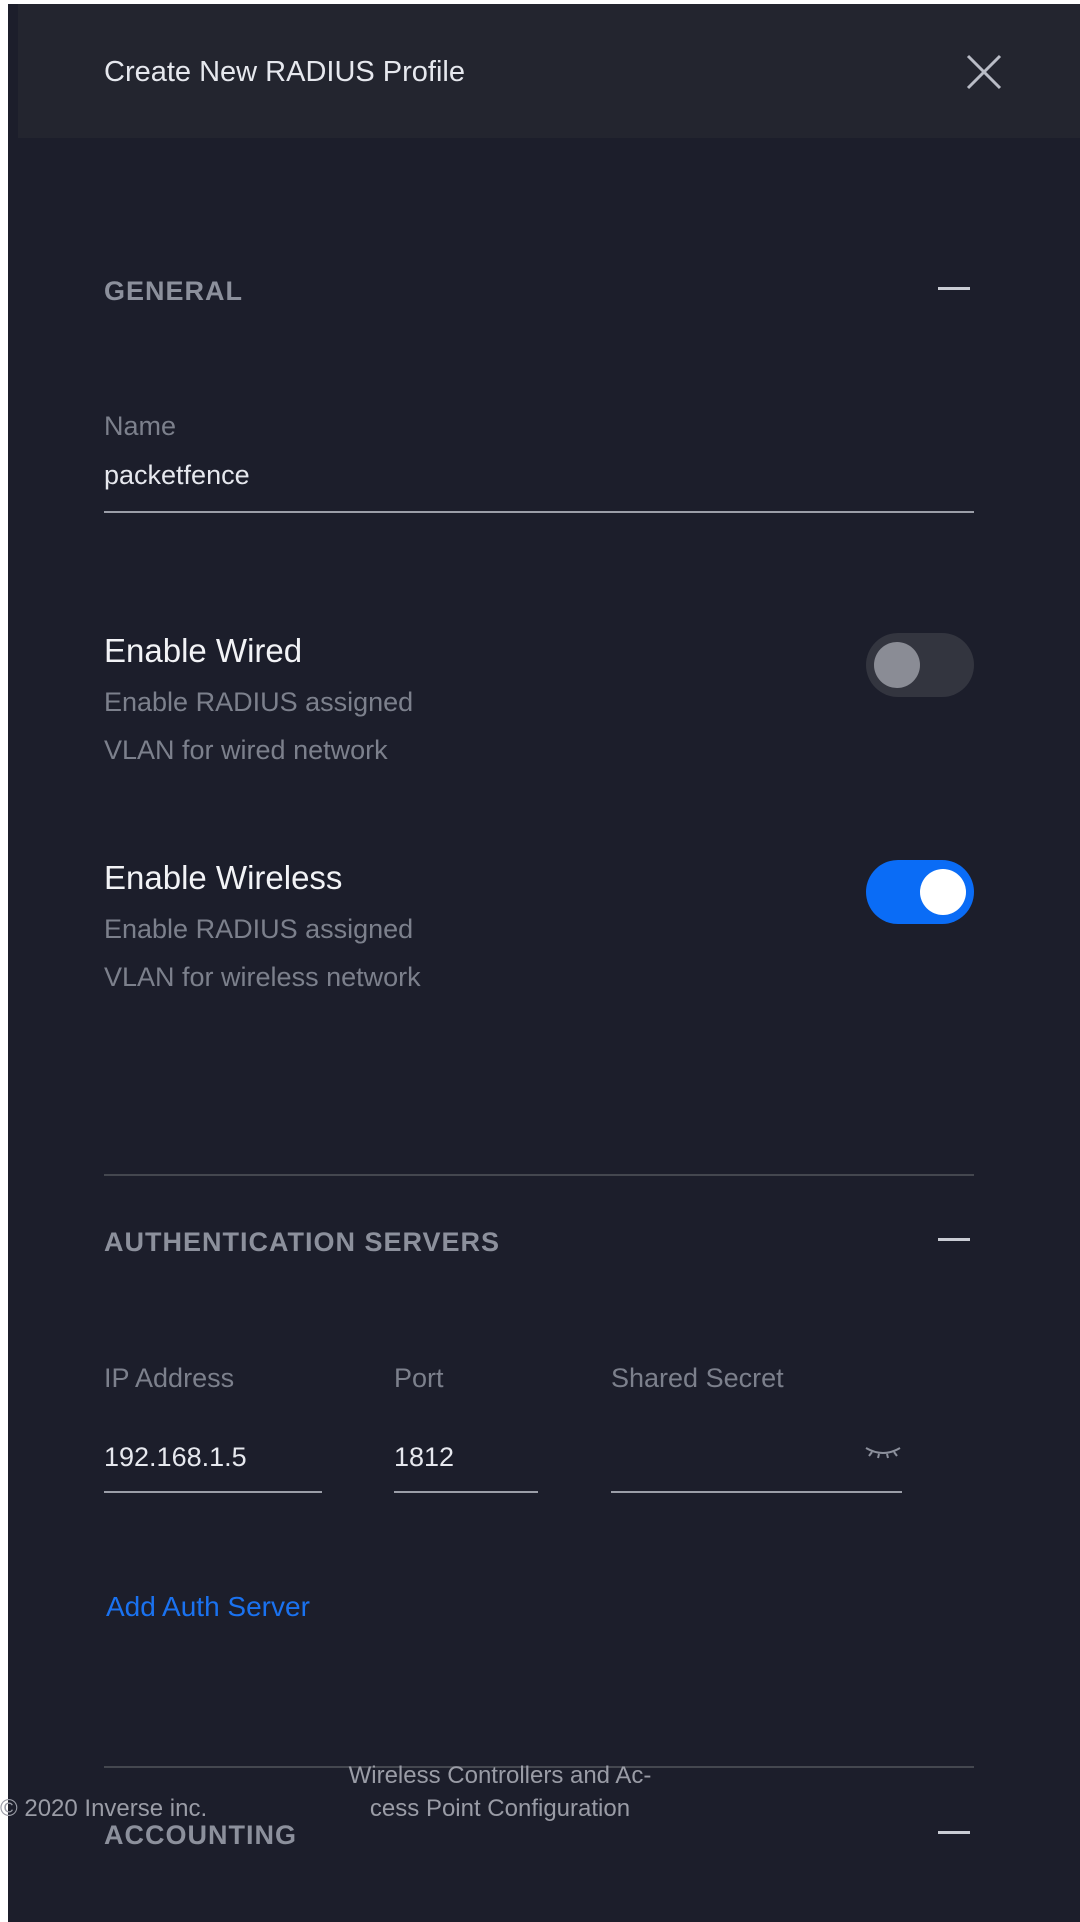  What do you see at coordinates (466, 1492) in the screenshot?
I see `port-underline` at bounding box center [466, 1492].